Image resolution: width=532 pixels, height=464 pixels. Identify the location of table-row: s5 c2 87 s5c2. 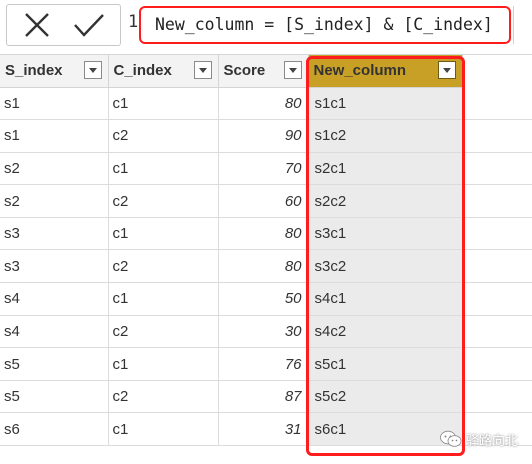
(266, 397).